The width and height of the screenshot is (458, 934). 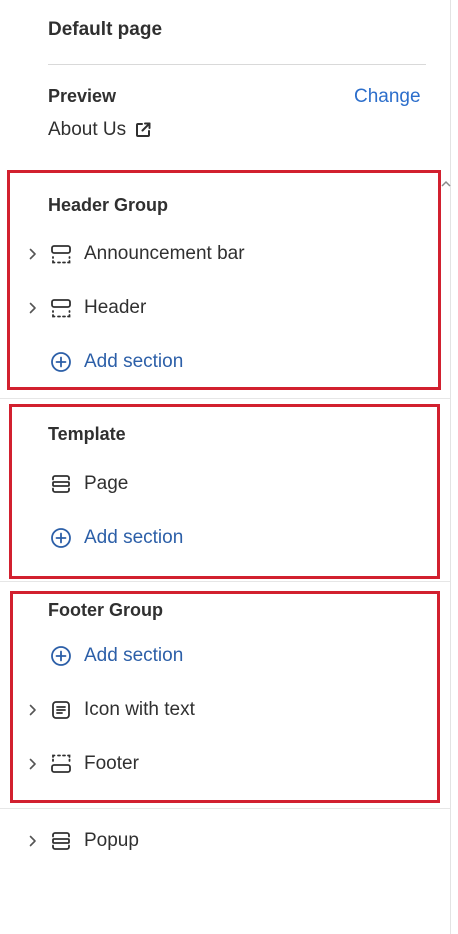 I want to click on section-item-label: Icon with text, so click(x=139, y=709).